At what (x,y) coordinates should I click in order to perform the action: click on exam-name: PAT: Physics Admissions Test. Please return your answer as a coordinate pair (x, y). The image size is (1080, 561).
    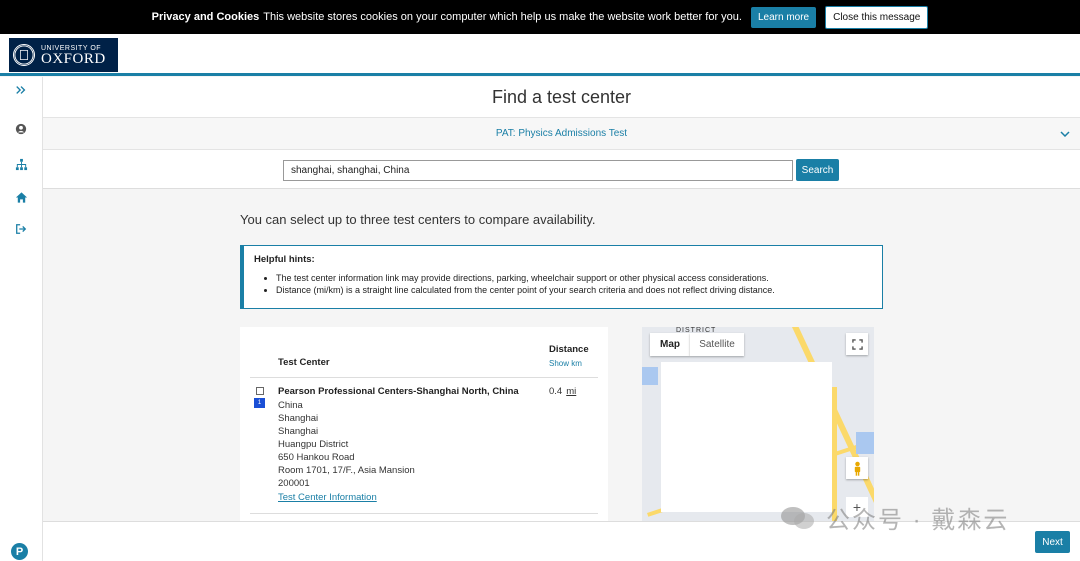
    Looking at the image, I should click on (561, 133).